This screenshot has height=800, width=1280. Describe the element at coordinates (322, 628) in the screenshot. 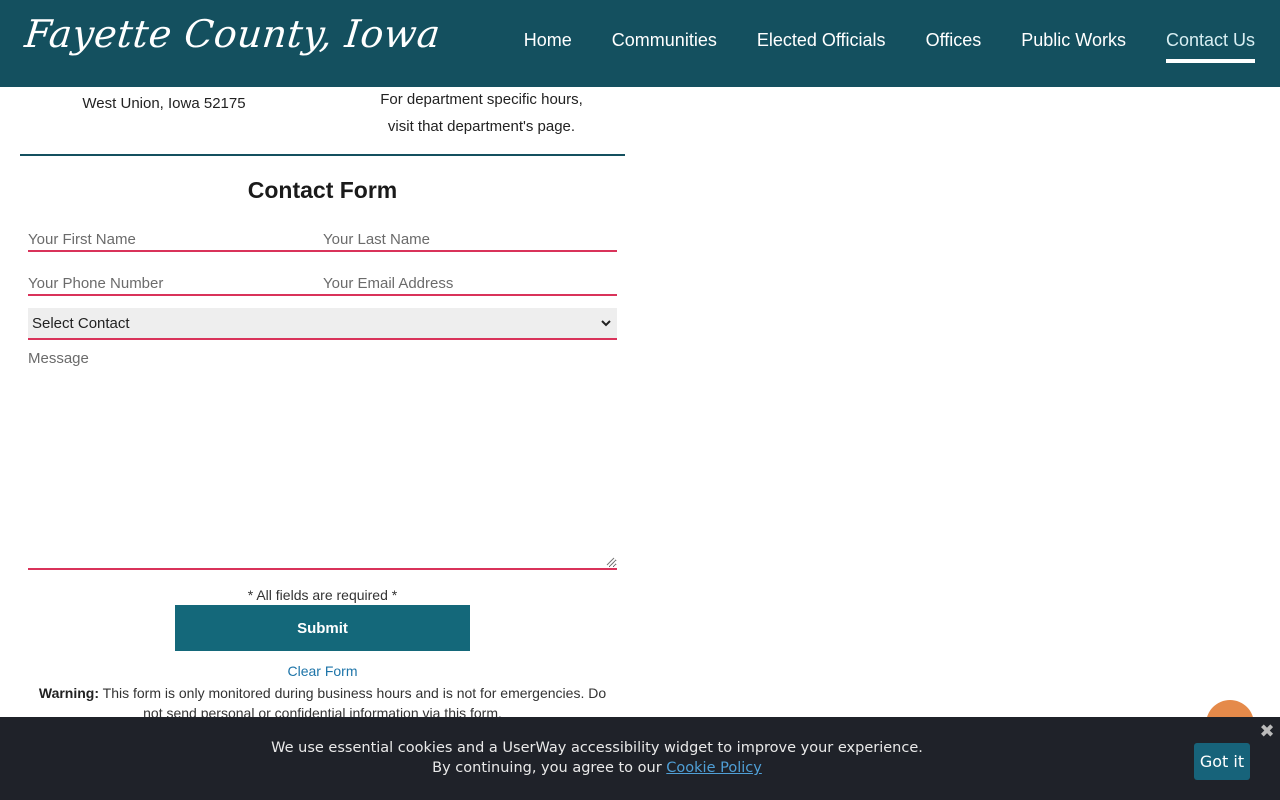

I see `submit-button: Submit` at that location.